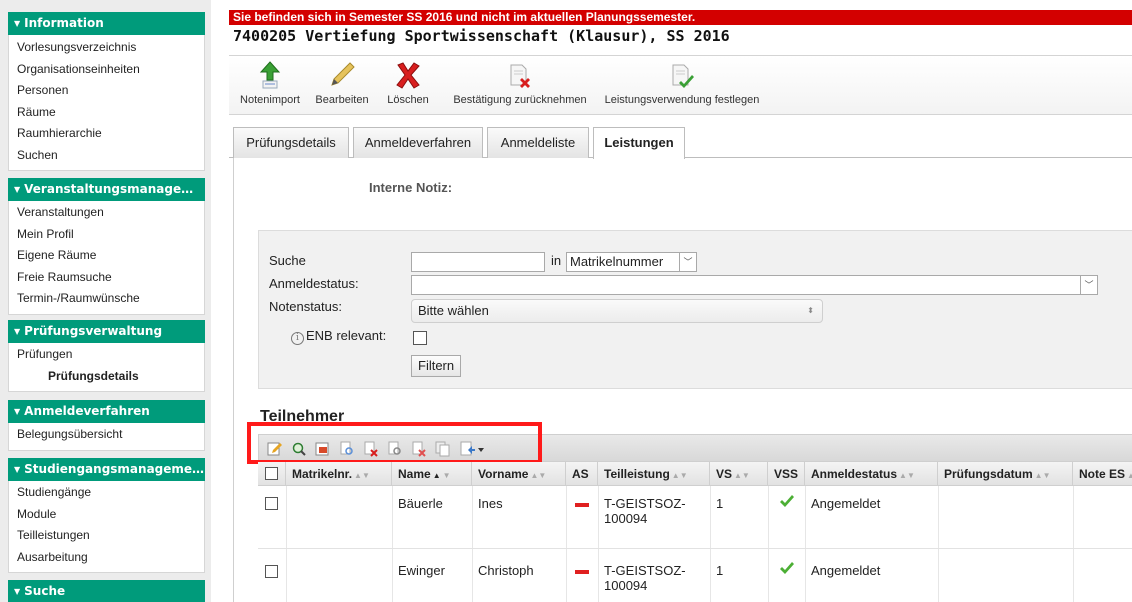 Image resolution: width=1132 pixels, height=602 pixels. Describe the element at coordinates (1073, 544) in the screenshot. I see `column-divider` at that location.